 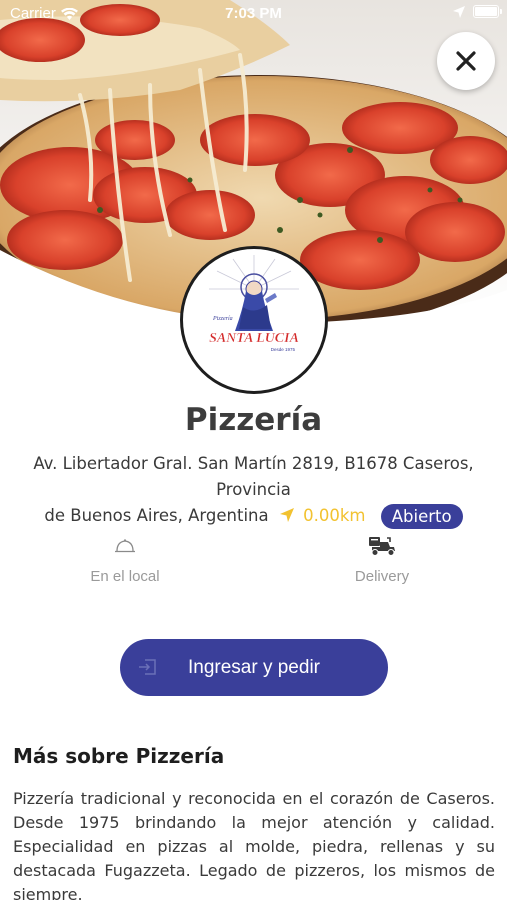 I want to click on option-delivery: Delivery, so click(x=382, y=558).